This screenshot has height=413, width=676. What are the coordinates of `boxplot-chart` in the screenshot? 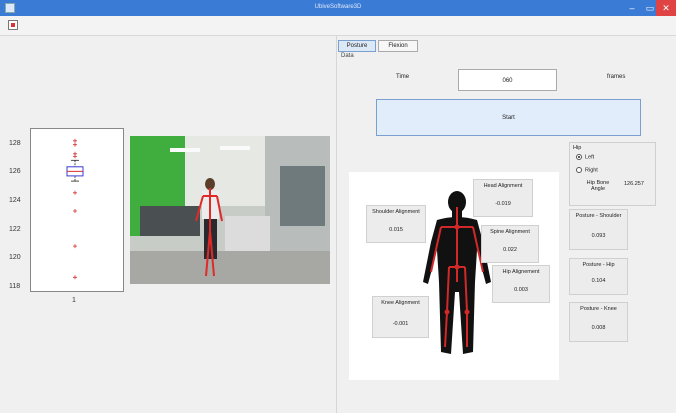 It's located at (75, 209).